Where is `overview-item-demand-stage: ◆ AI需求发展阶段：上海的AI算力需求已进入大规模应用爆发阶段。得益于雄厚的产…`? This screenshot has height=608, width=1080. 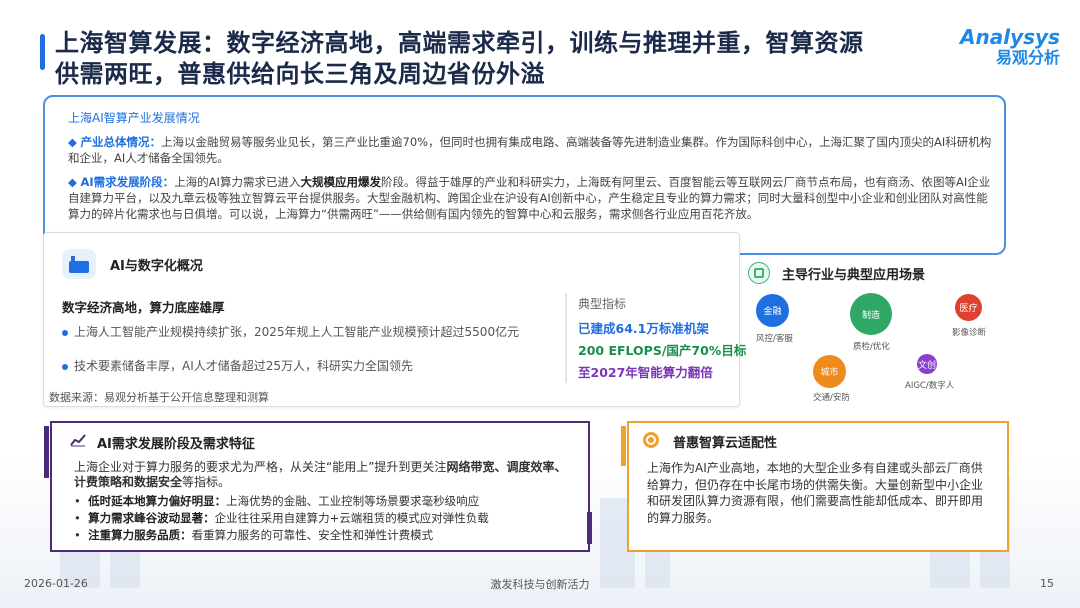
overview-item-demand-stage: ◆ AI需求发展阶段：上海的AI算力需求已进入大规模应用爆发阶段。得益于雄厚的产… is located at coordinates (529, 198).